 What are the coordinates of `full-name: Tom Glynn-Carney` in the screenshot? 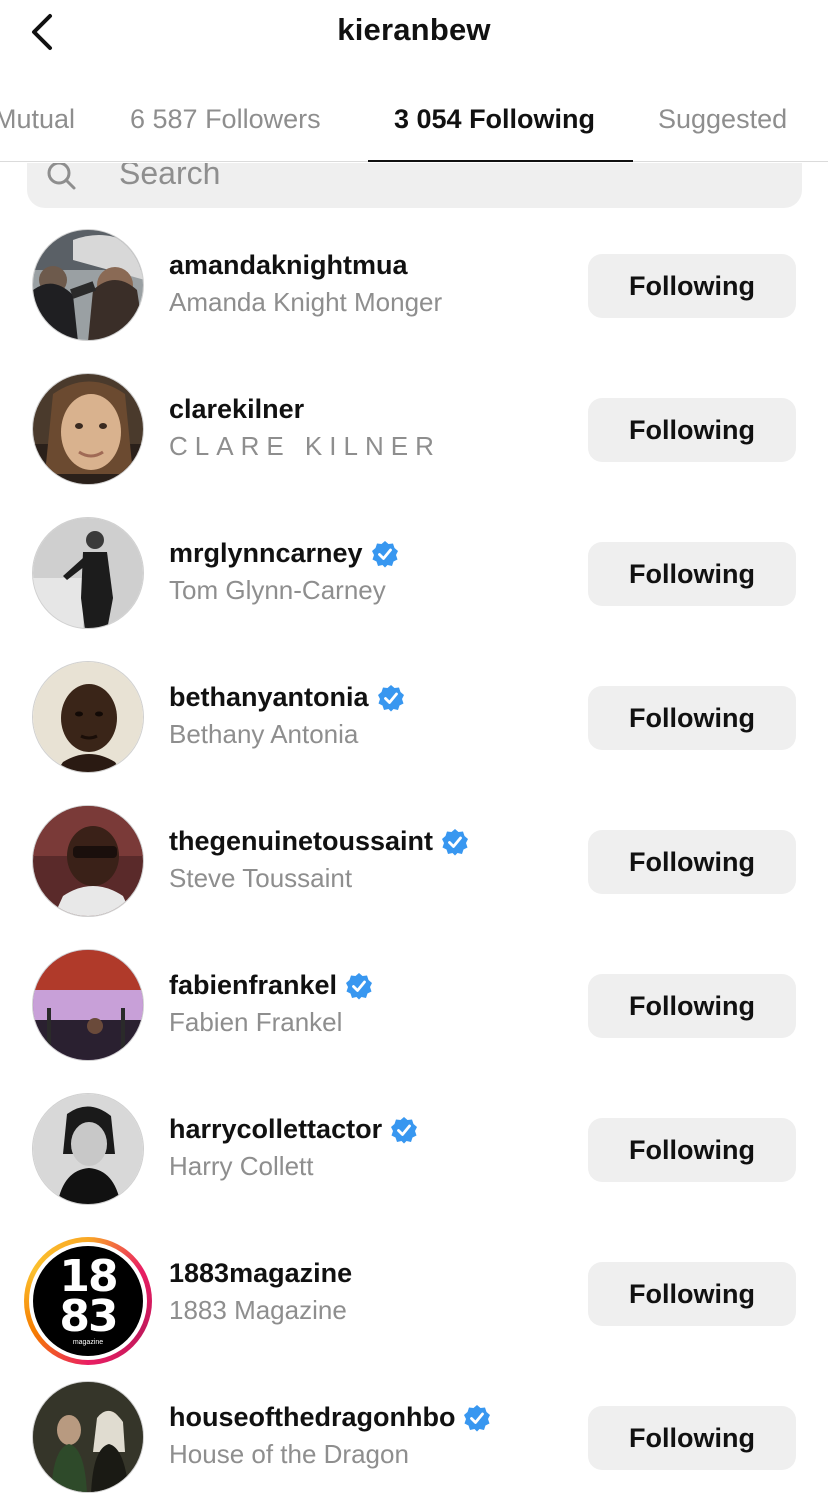 It's located at (277, 590).